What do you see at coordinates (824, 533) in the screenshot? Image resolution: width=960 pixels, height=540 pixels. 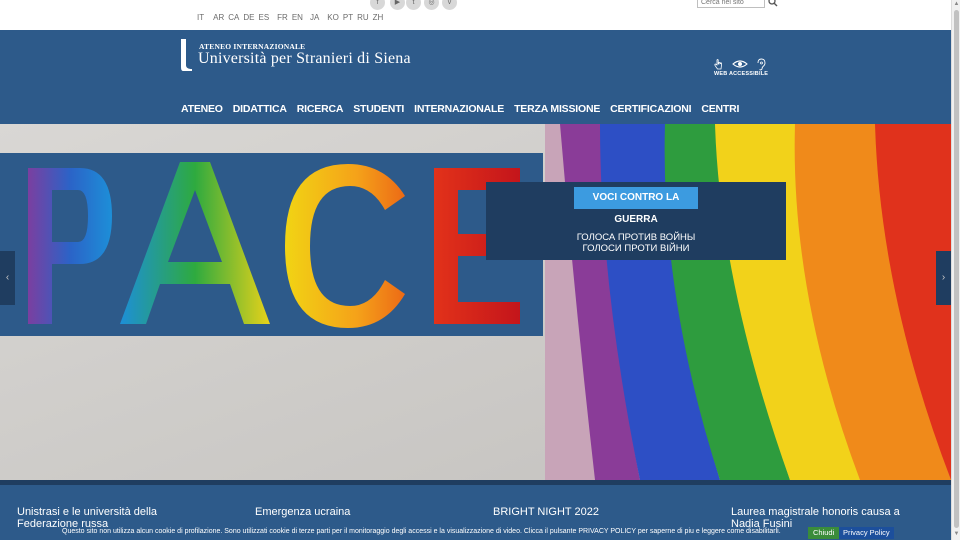 I see `cookie-close-button: Chiudi` at bounding box center [824, 533].